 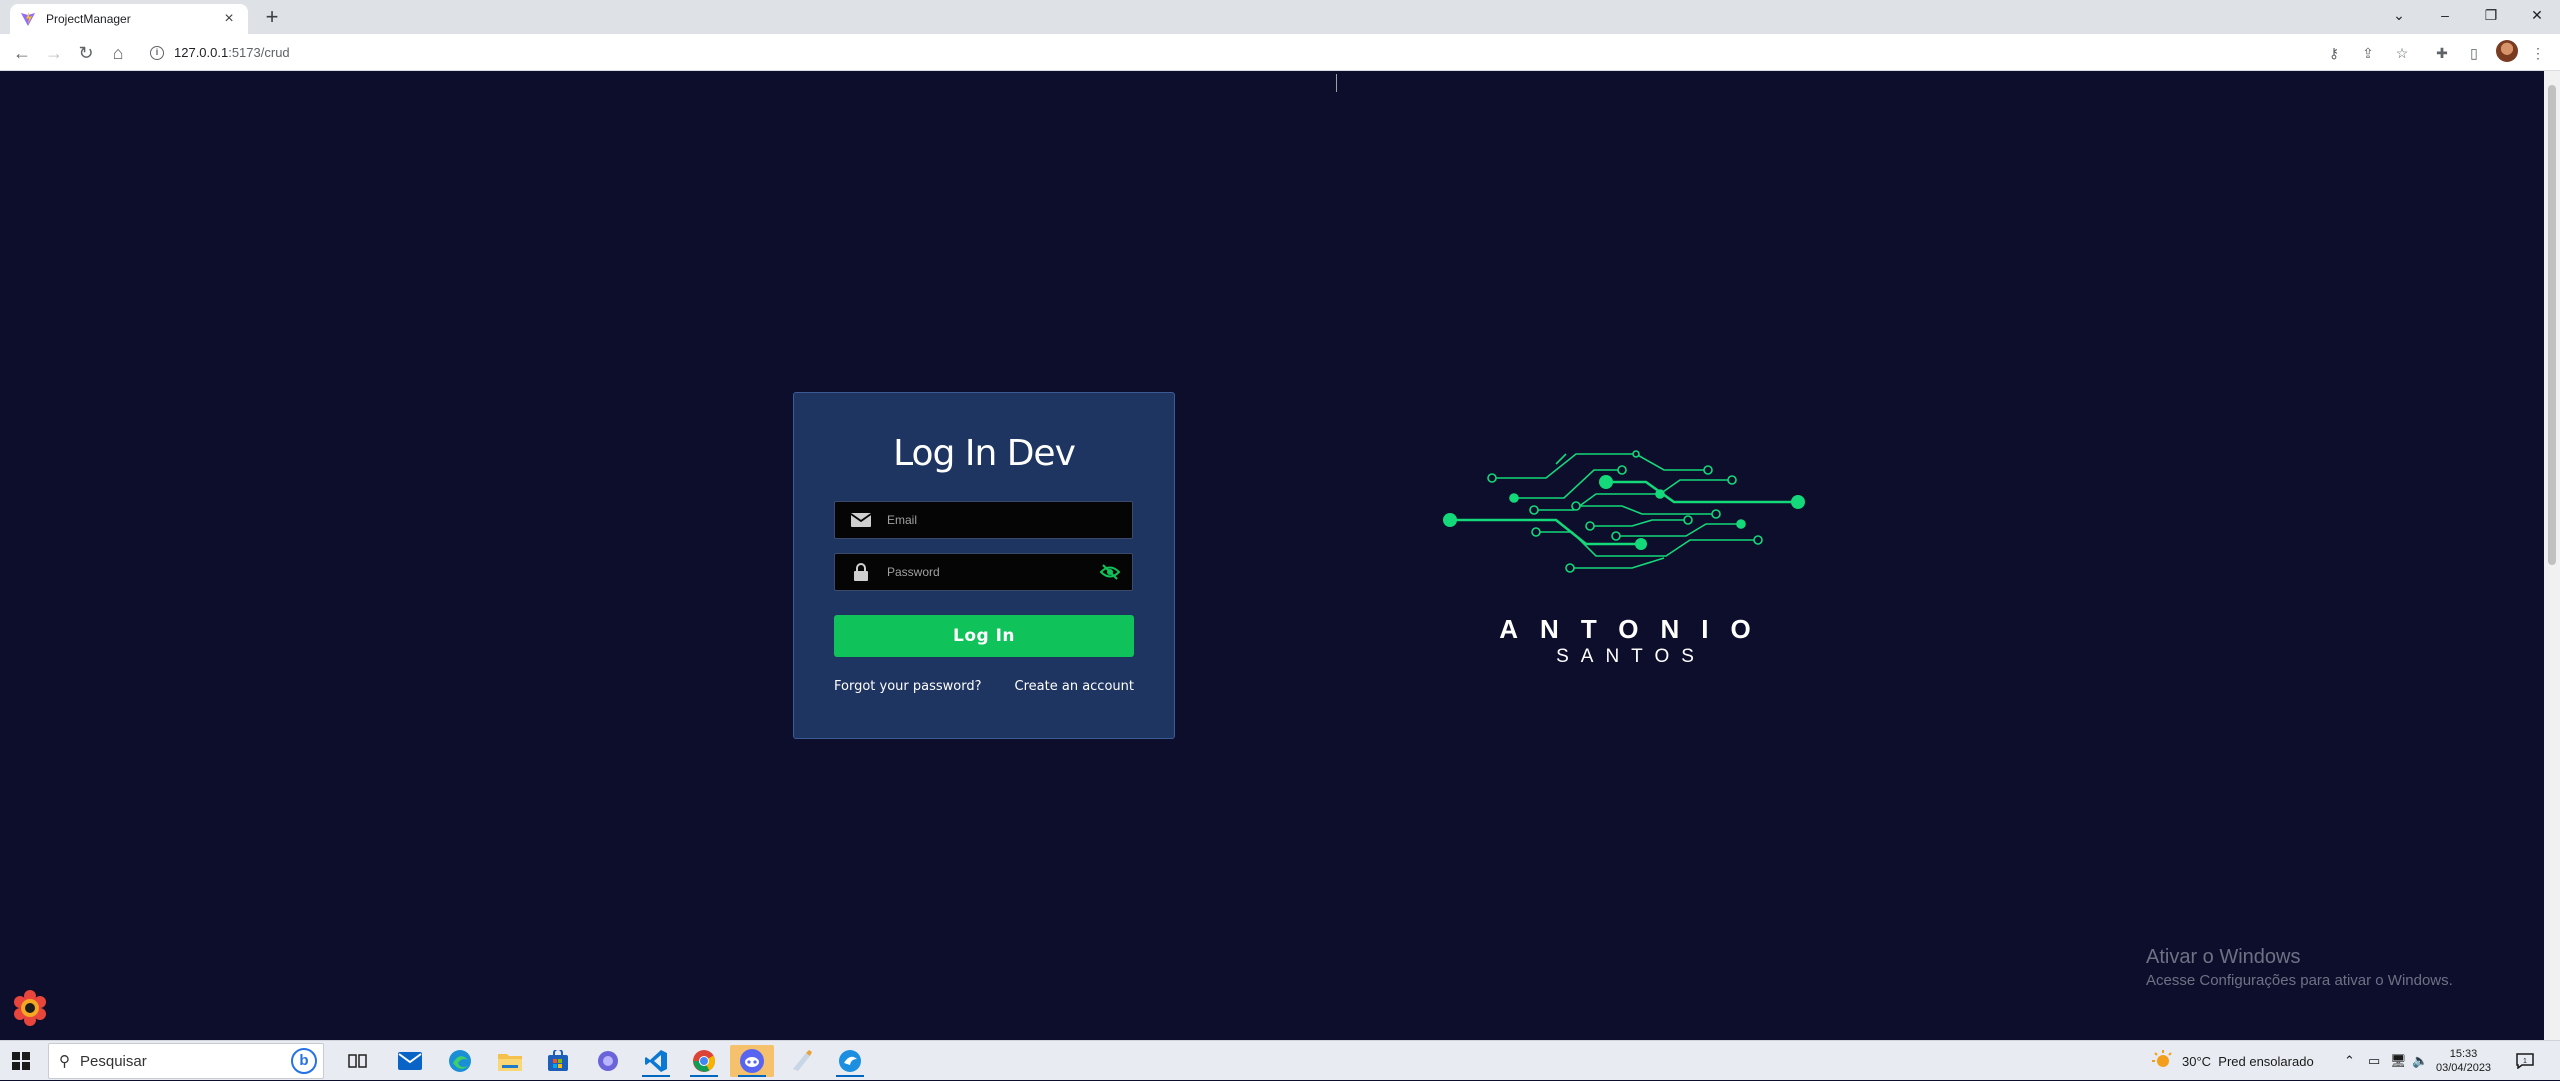 I want to click on key-icon: ⚷, so click(x=2334, y=53).